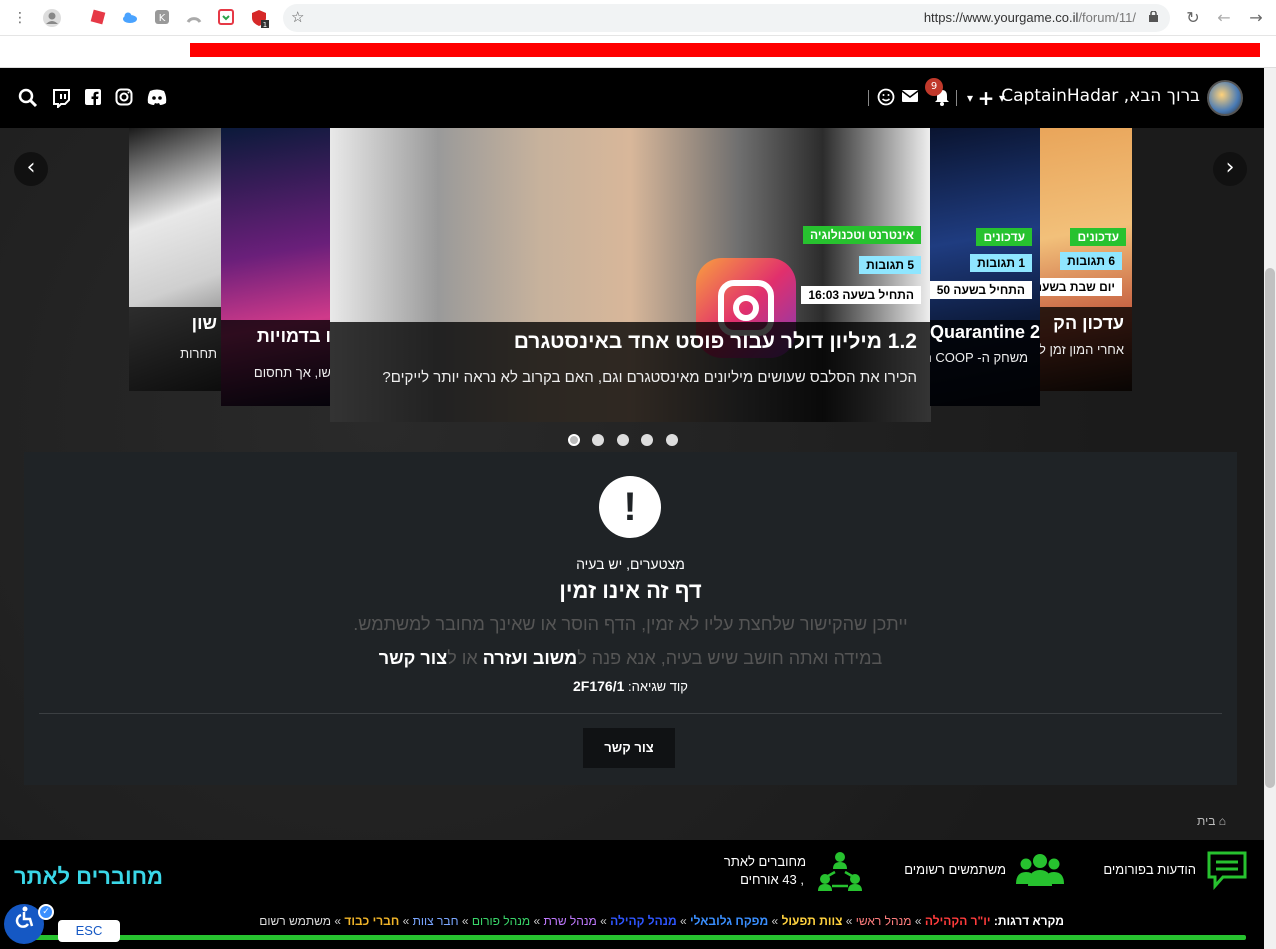 The image size is (1276, 949). What do you see at coordinates (530, 658) in the screenshot?
I see `feedback-help-link: משוב ועזרה` at bounding box center [530, 658].